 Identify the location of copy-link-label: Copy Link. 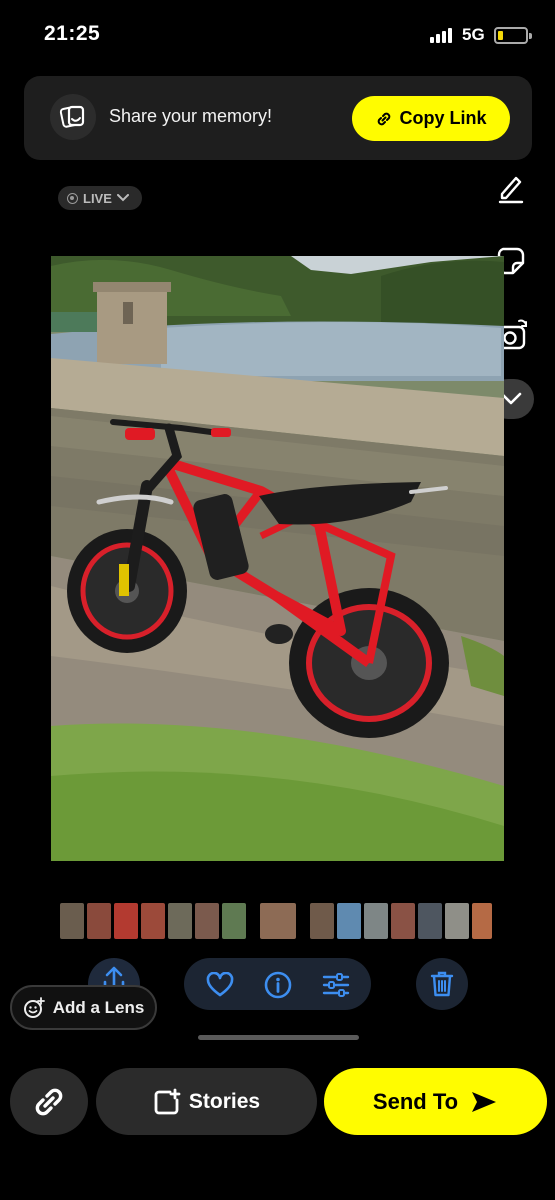
(443, 118).